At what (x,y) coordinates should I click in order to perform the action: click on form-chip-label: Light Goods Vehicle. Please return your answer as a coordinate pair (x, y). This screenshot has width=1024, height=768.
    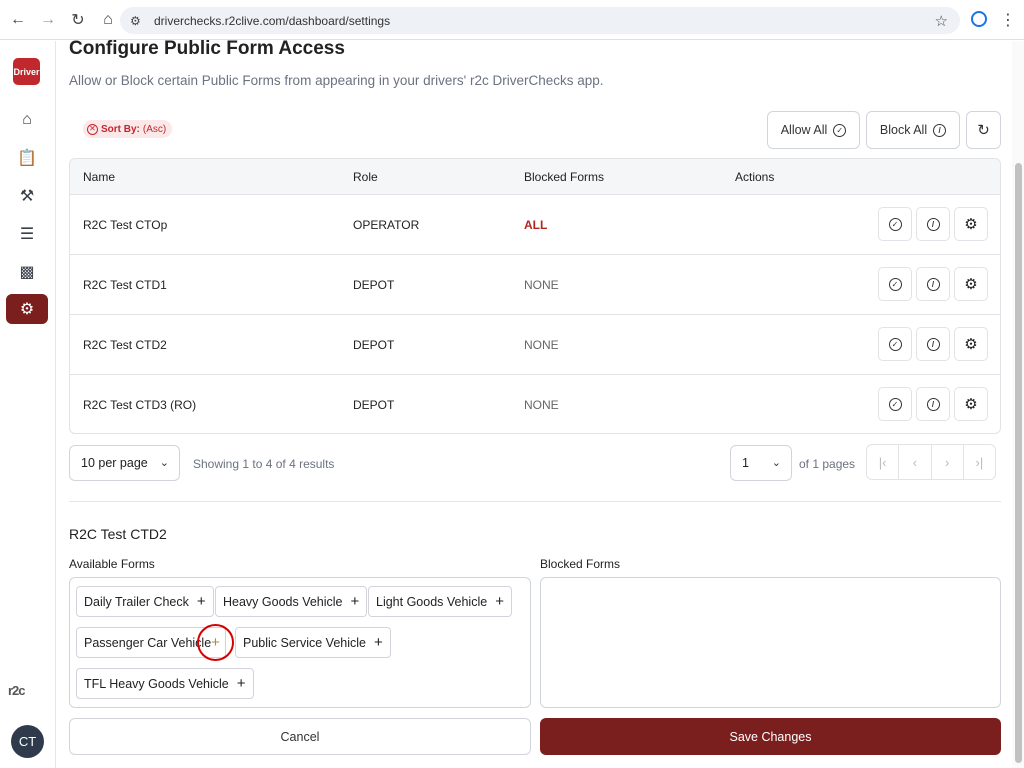
    Looking at the image, I should click on (432, 601).